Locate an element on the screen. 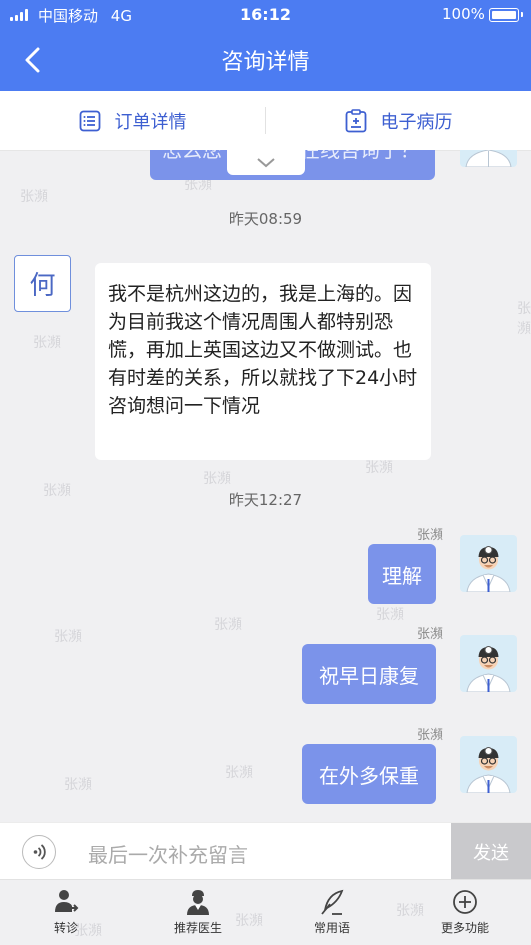 The width and height of the screenshot is (531, 945). chevron-down-icon is located at coordinates (266, 163).